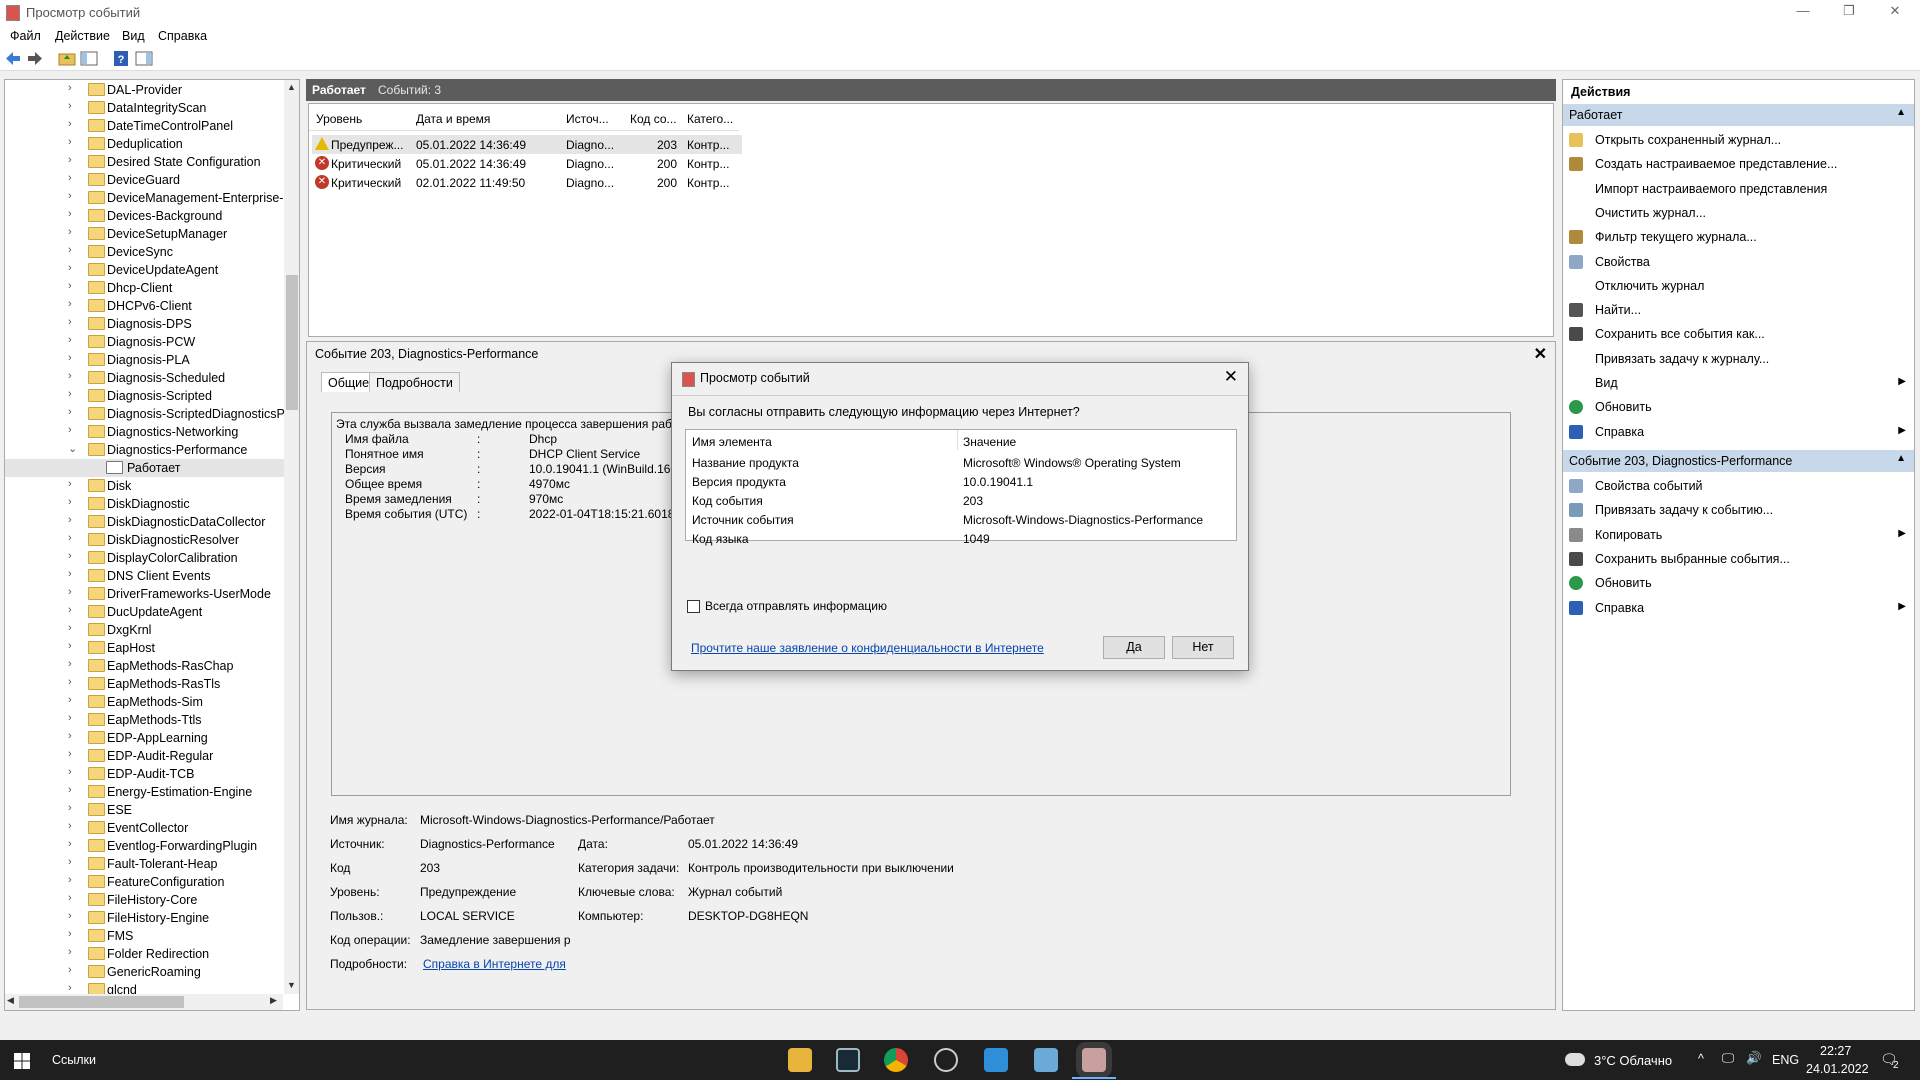 This screenshot has height=1080, width=1920. Describe the element at coordinates (145, 738) in the screenshot. I see `tree-item: › EDP-AppLearning` at that location.